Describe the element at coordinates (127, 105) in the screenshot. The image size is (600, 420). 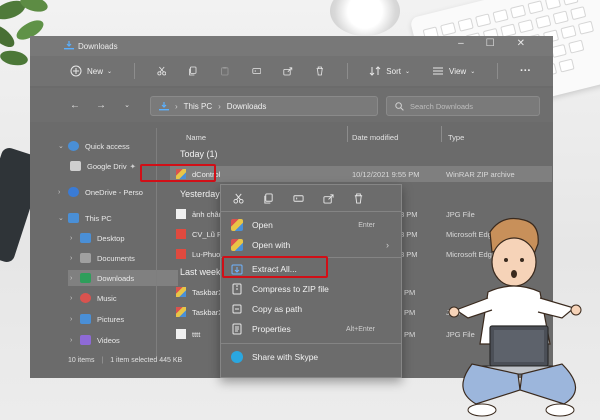
I see `recent-chevron-icon: ⌄` at that location.